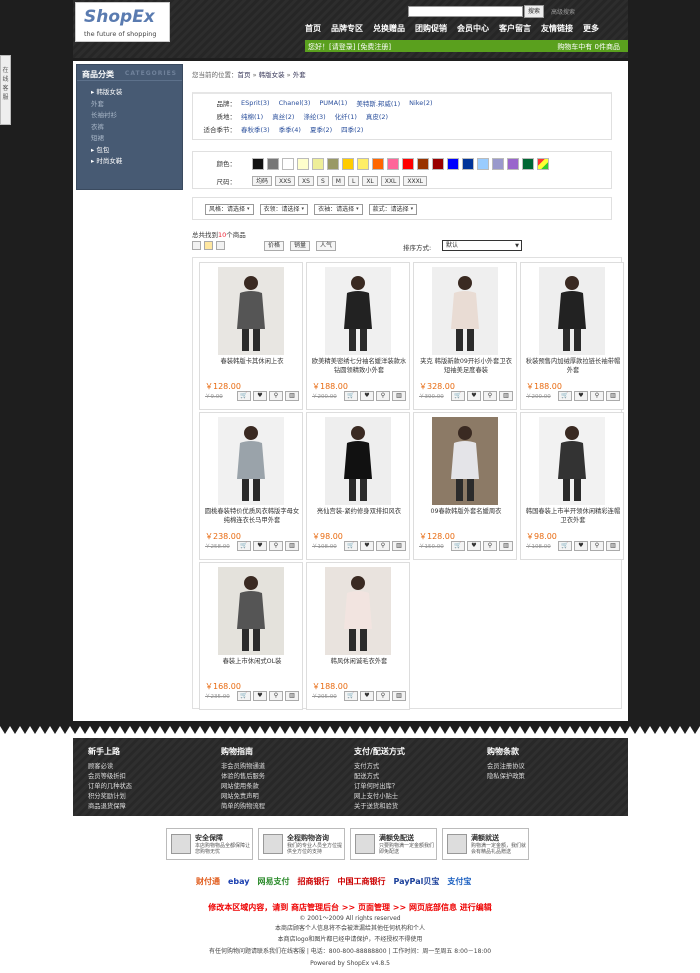 This screenshot has height=973, width=700. Describe the element at coordinates (420, 103) in the screenshot. I see `attribute-value: Nike(2)` at that location.